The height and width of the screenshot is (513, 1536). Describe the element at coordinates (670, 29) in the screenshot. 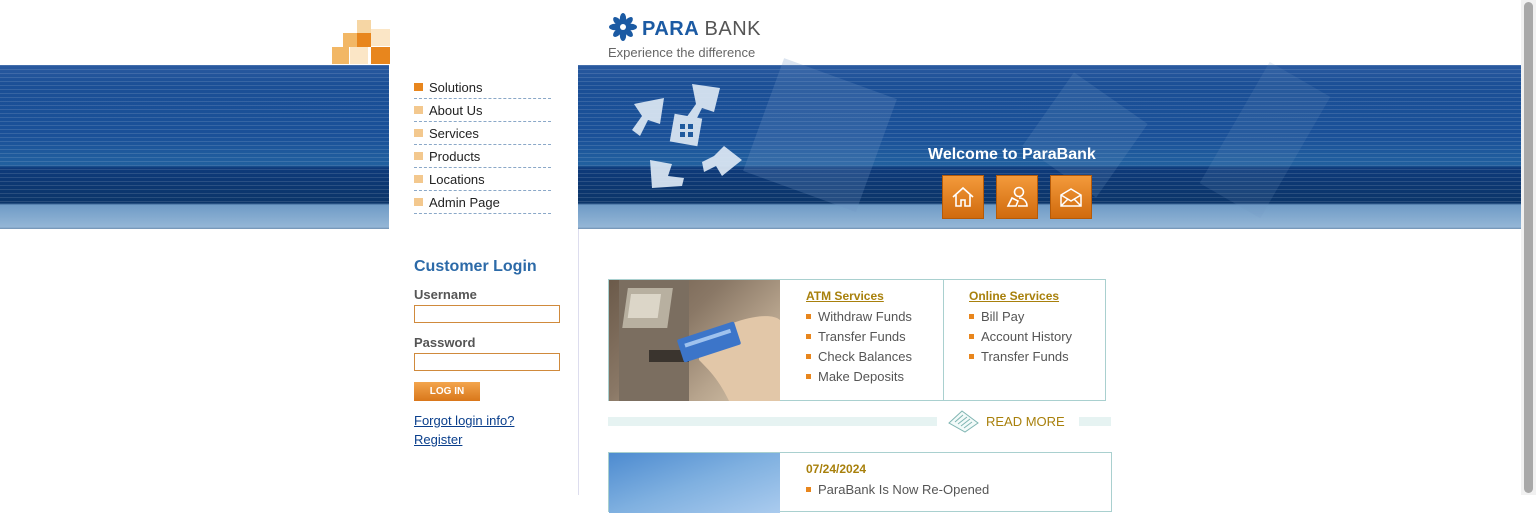

I see `logo-para: PARA` at that location.